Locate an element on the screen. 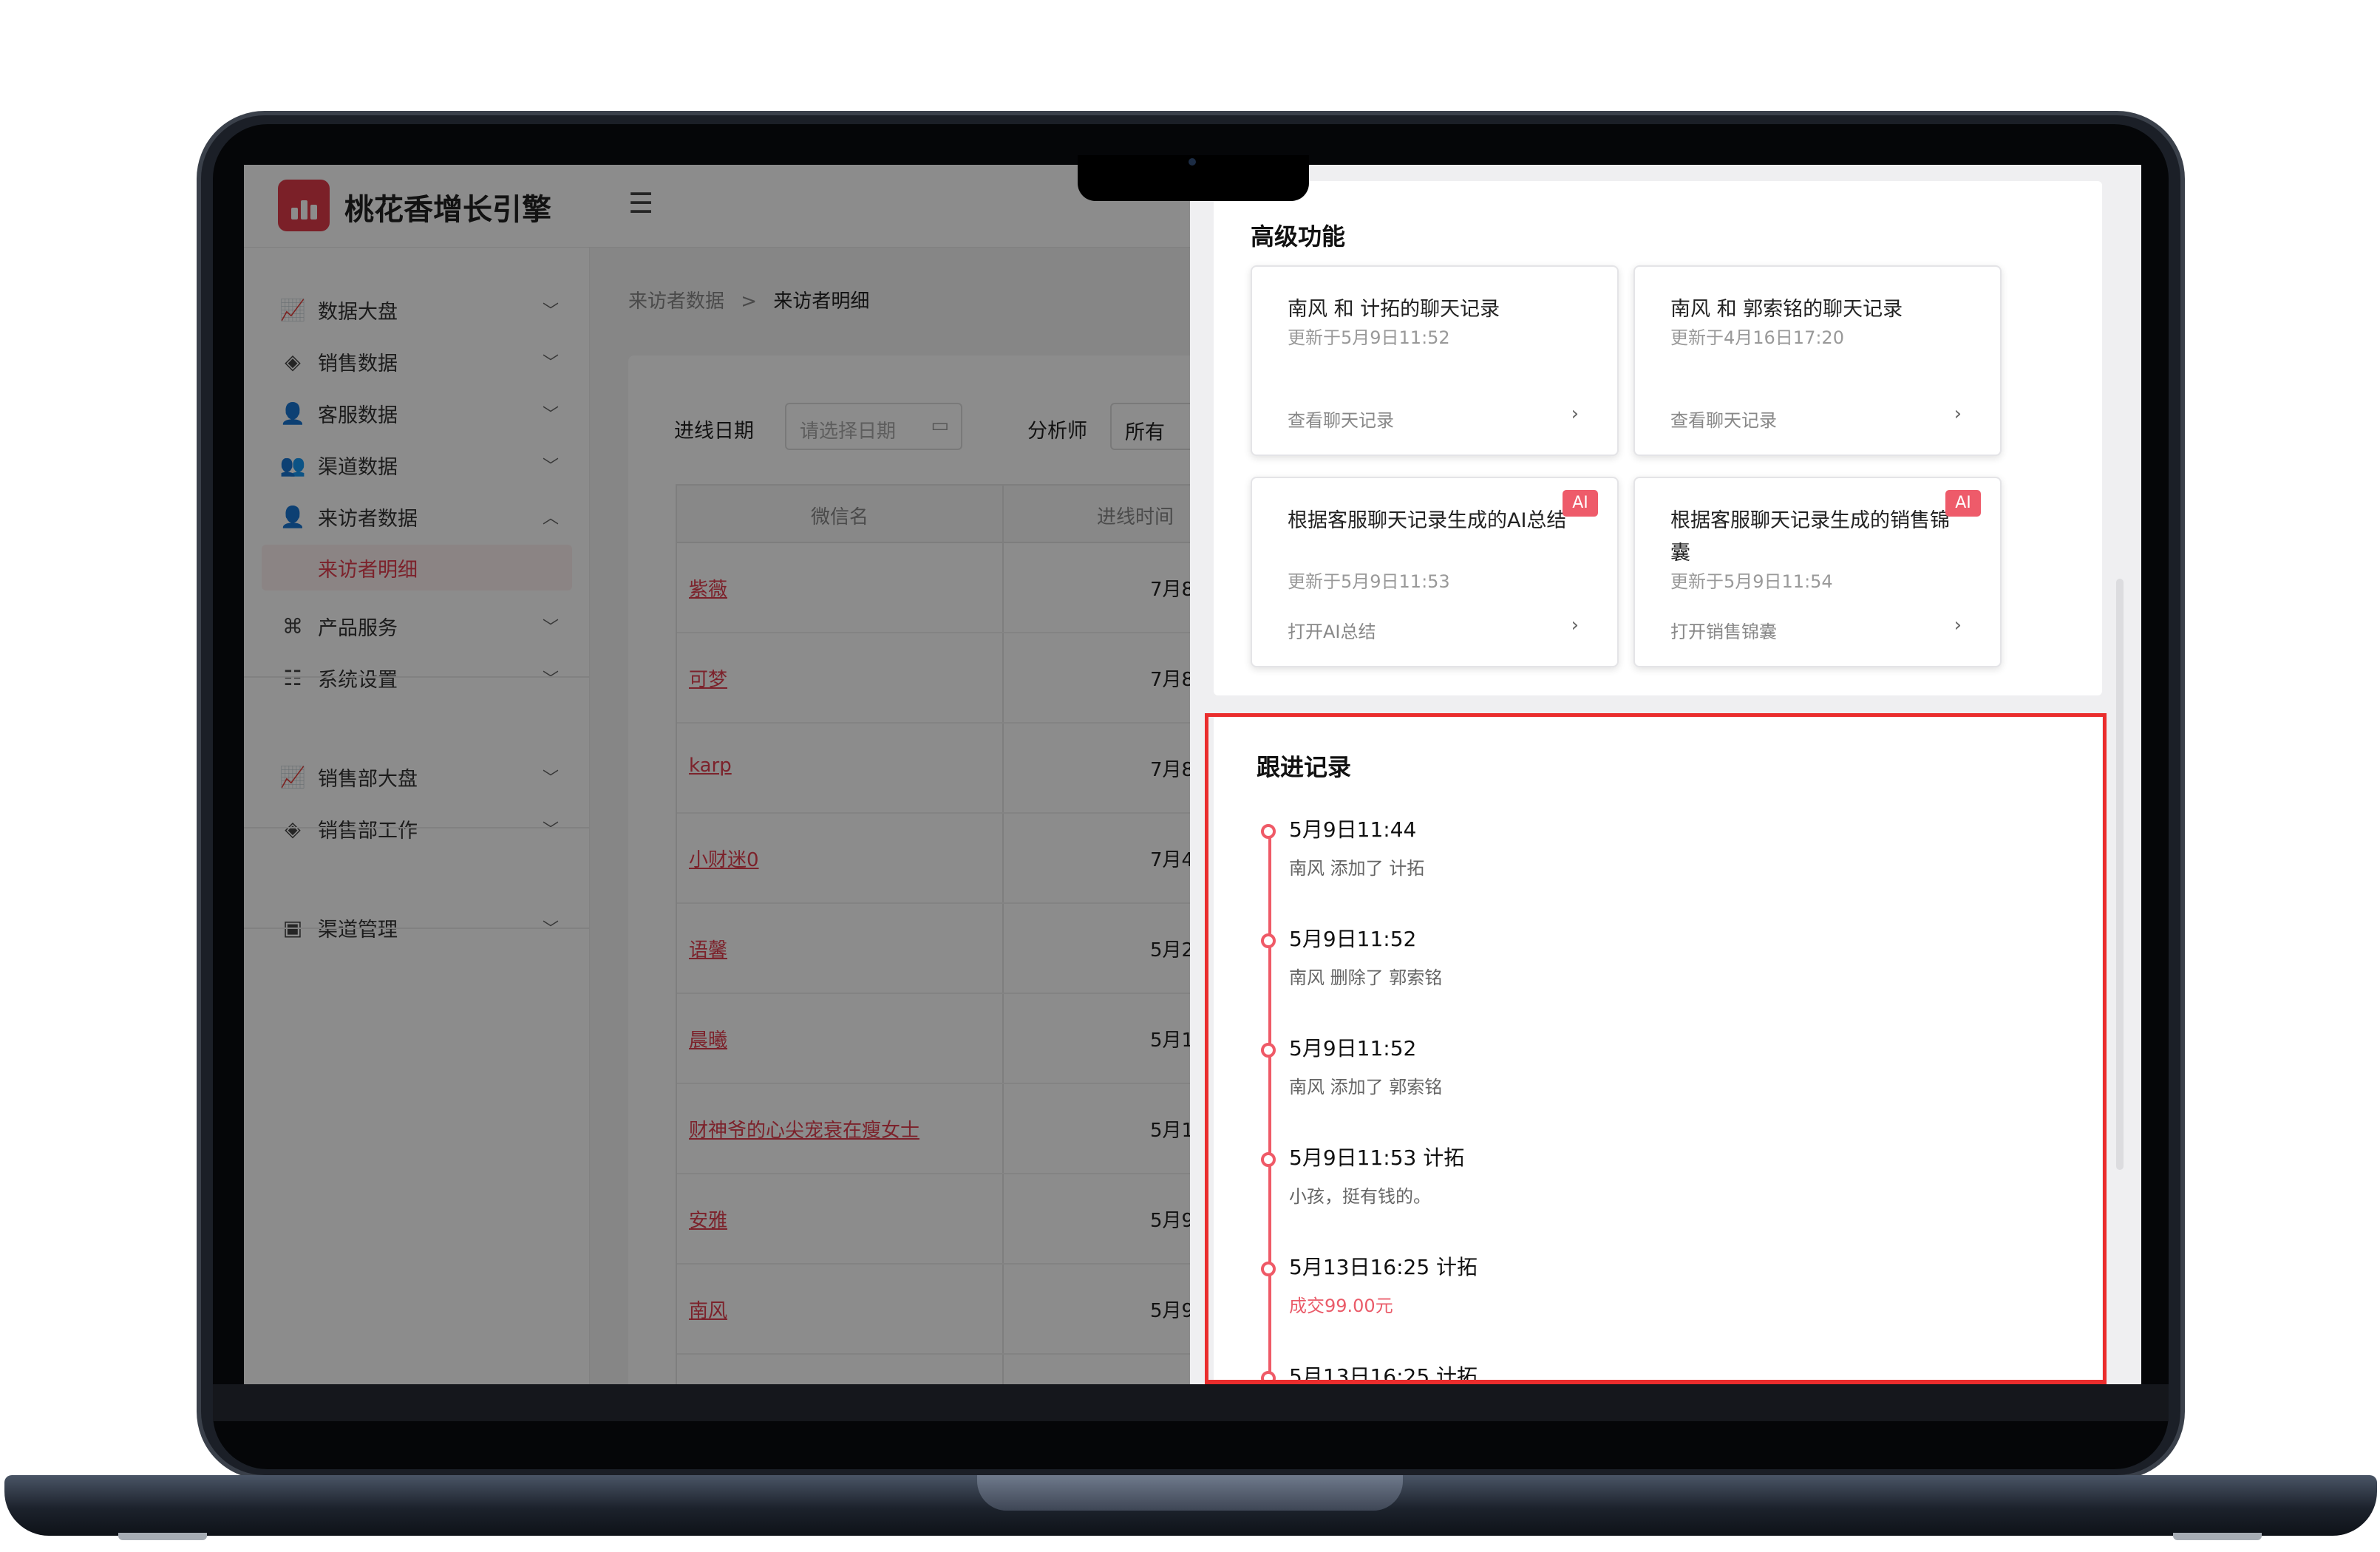  feature-card-link: 打开AI总结 is located at coordinates (1332, 630).